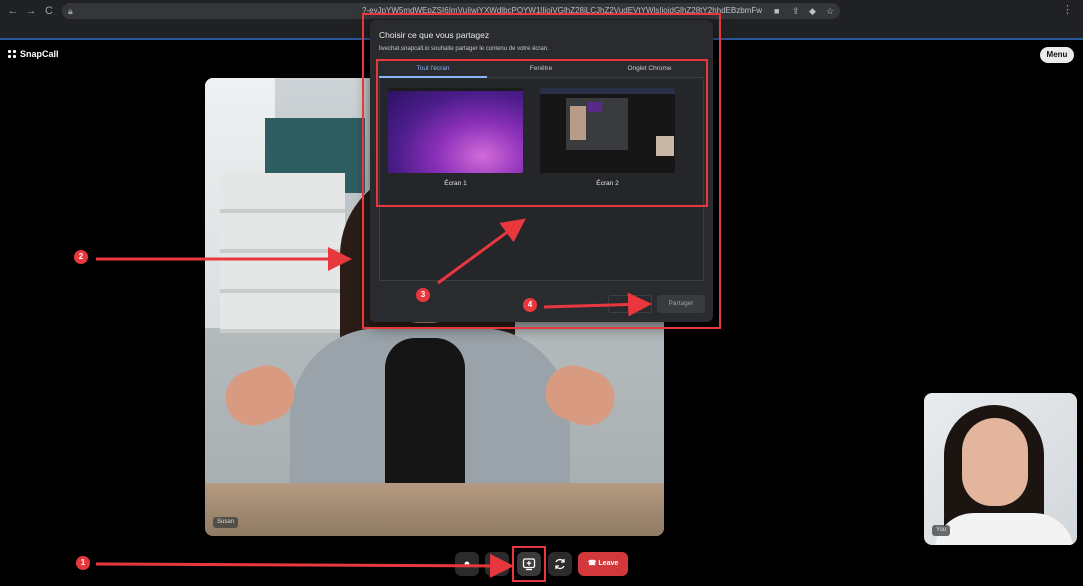 This screenshot has height=586, width=1083. I want to click on step-badge-3: 3, so click(423, 295).